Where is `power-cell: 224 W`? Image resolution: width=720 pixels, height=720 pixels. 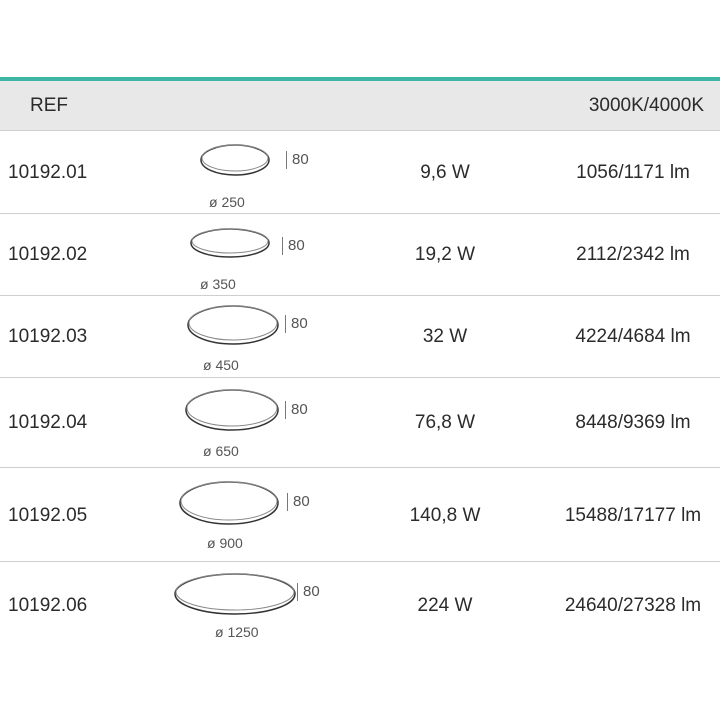
power-cell: 224 W is located at coordinates (445, 605).